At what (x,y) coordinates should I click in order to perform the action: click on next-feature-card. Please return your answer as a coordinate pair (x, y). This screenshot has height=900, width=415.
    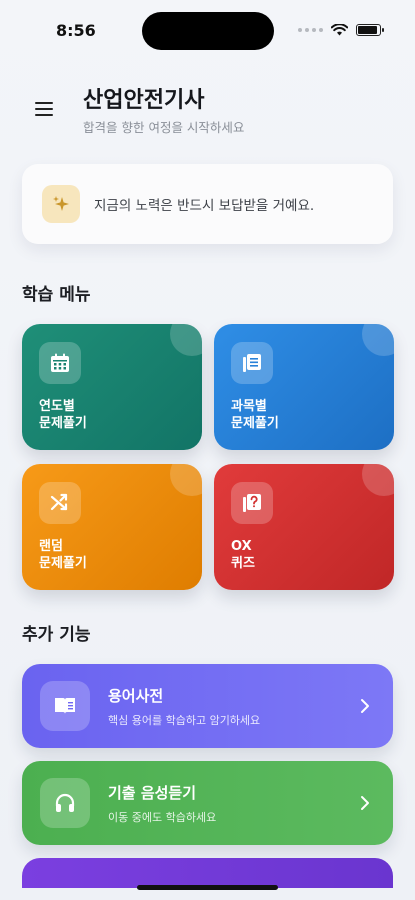
    Looking at the image, I should click on (207, 873).